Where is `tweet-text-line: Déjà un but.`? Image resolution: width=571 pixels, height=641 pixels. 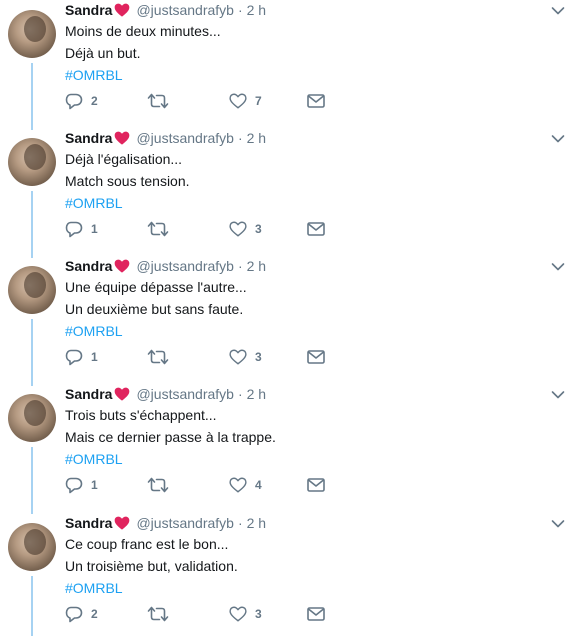 tweet-text-line: Déjà un but. is located at coordinates (103, 53).